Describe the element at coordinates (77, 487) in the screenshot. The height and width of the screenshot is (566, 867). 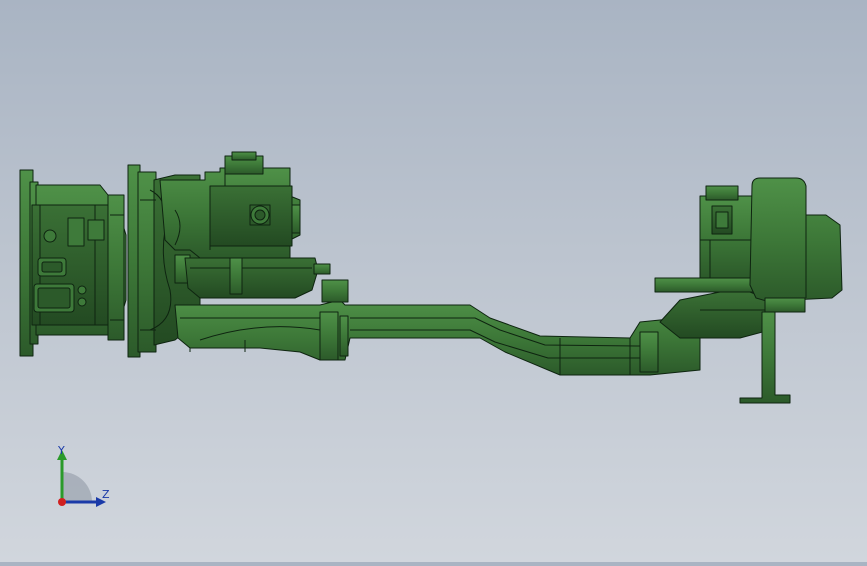
I see `triad-plane-shading` at that location.